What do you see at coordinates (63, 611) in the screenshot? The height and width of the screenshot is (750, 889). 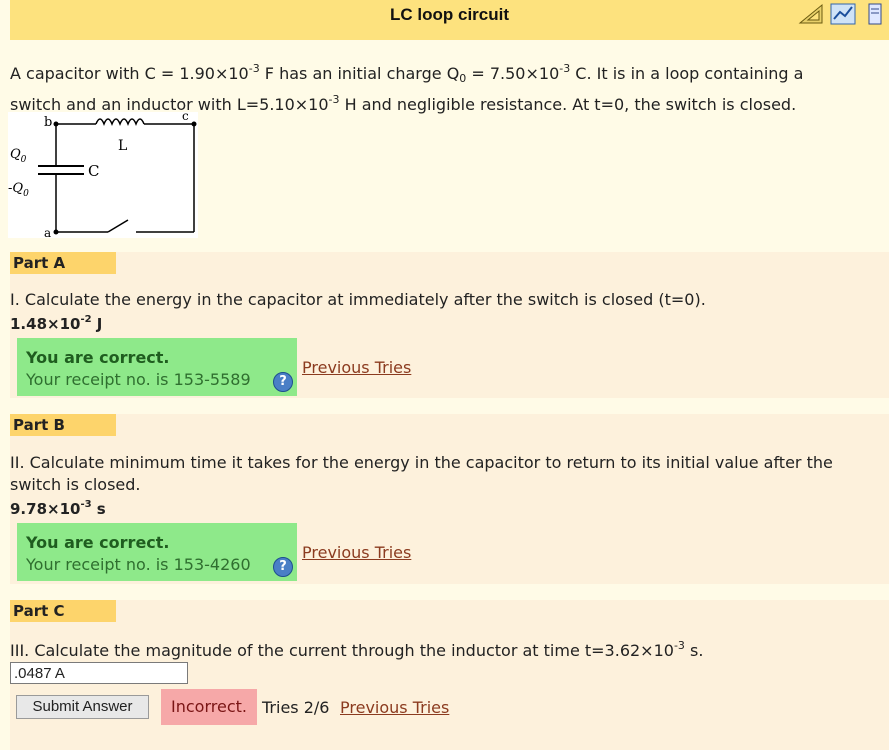 I see `part-c-label: Part C` at bounding box center [63, 611].